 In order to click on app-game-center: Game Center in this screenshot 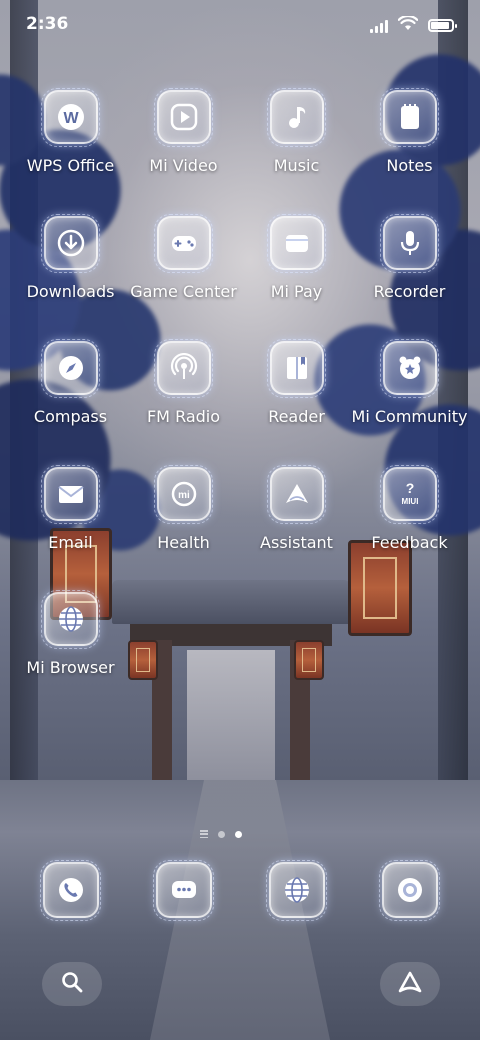, I will do `click(183, 277)`.